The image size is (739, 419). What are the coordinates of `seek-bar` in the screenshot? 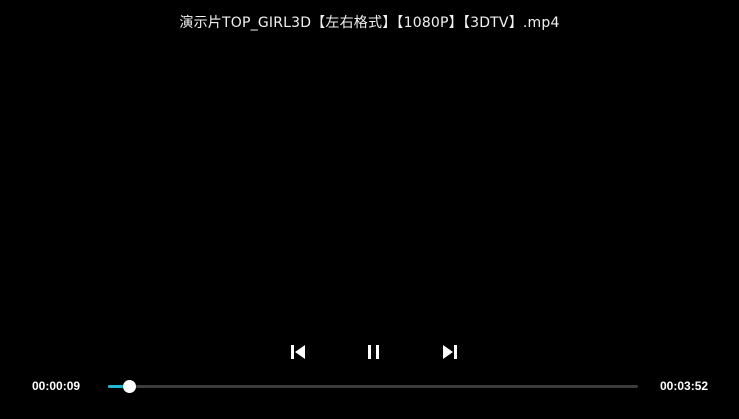 It's located at (373, 387).